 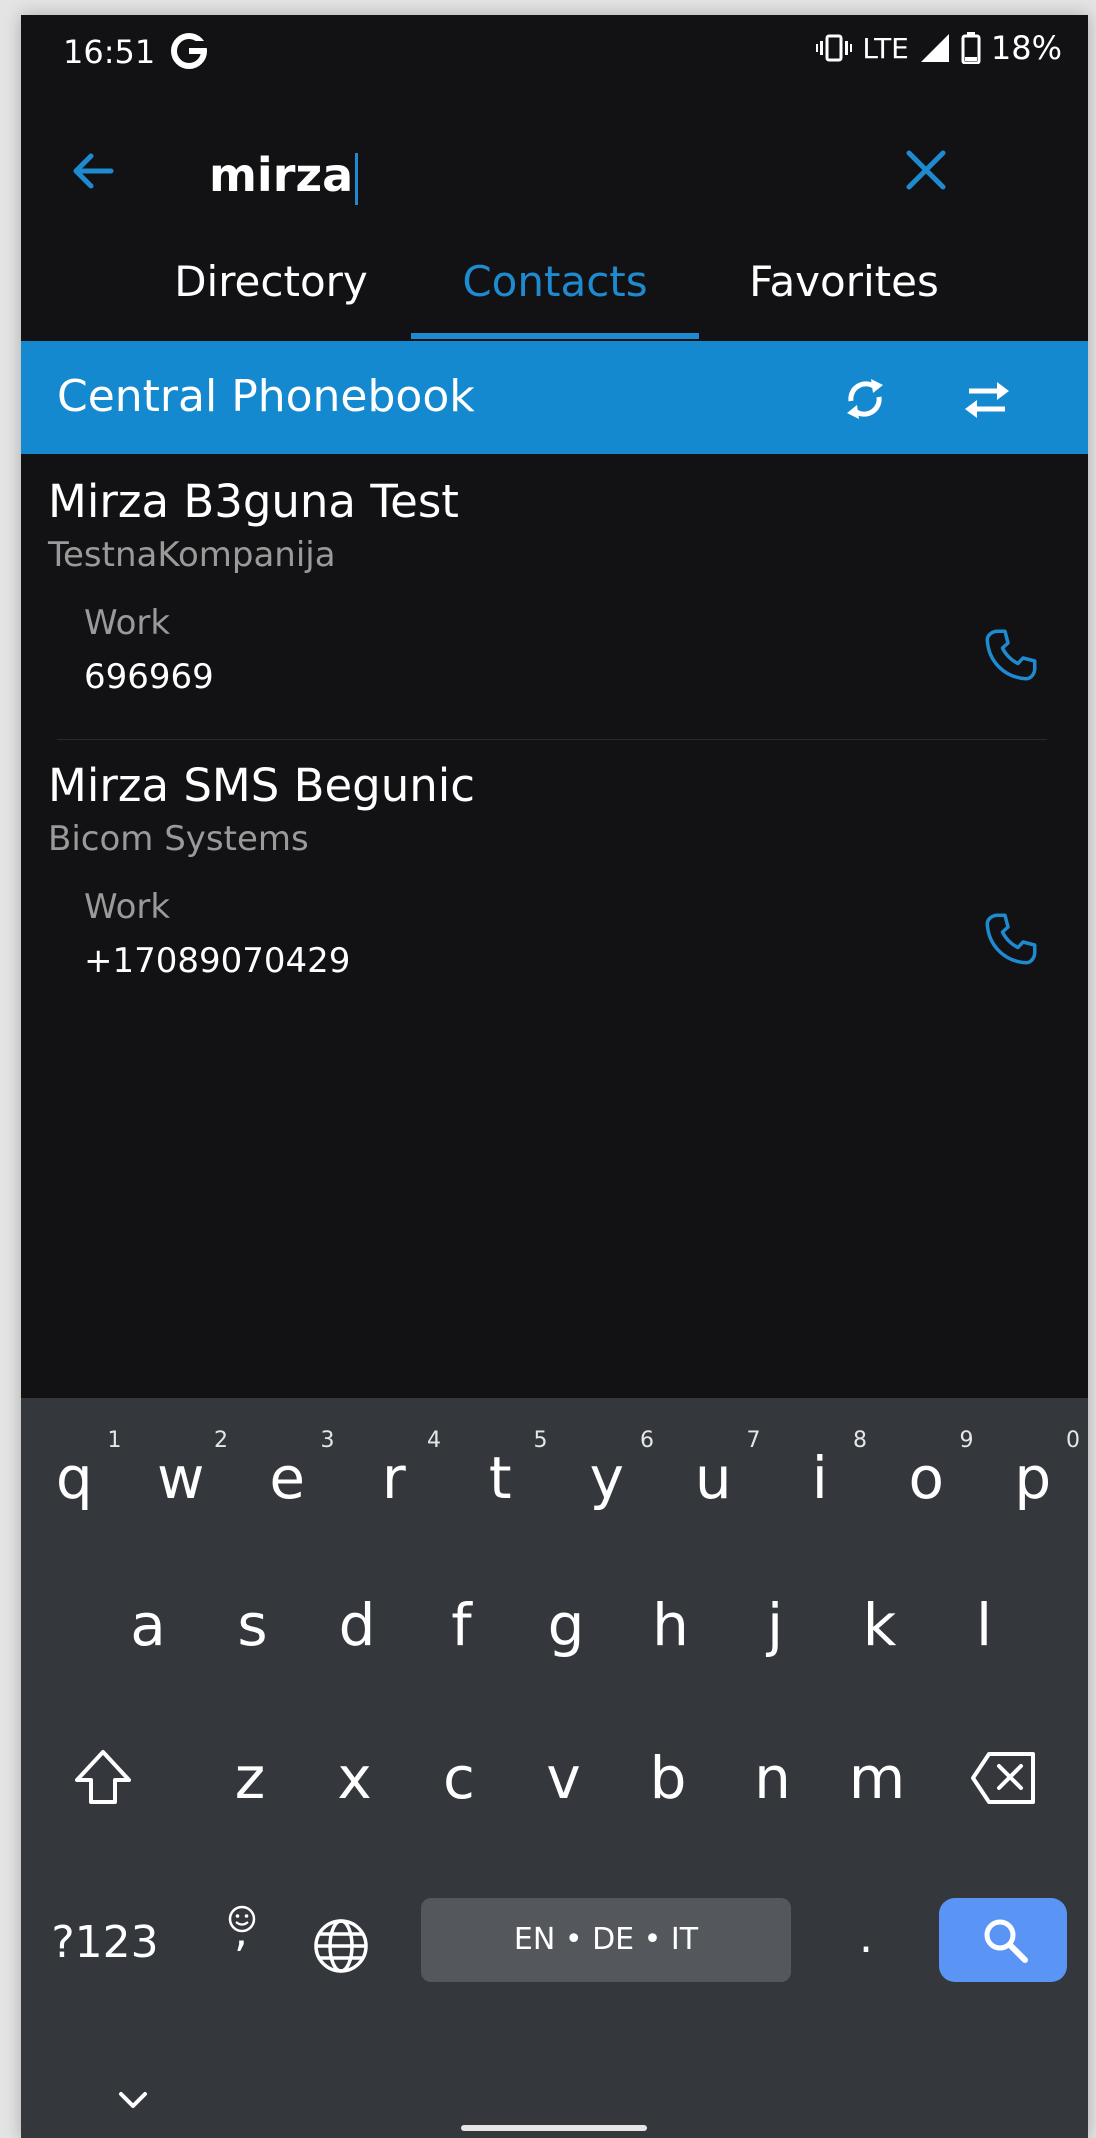 I want to click on key-letter: t, so click(x=500, y=1478).